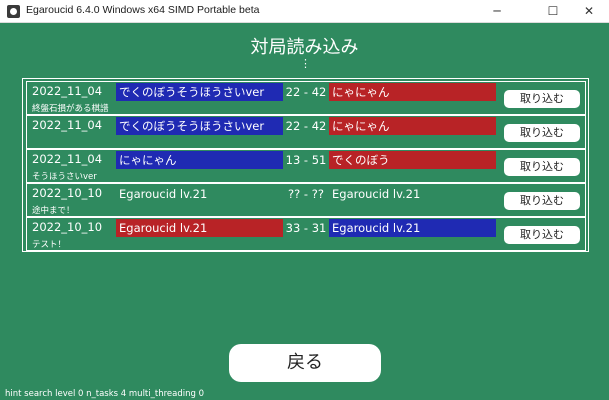 The width and height of the screenshot is (609, 400). I want to click on game-score: 13 - 51, so click(306, 160).